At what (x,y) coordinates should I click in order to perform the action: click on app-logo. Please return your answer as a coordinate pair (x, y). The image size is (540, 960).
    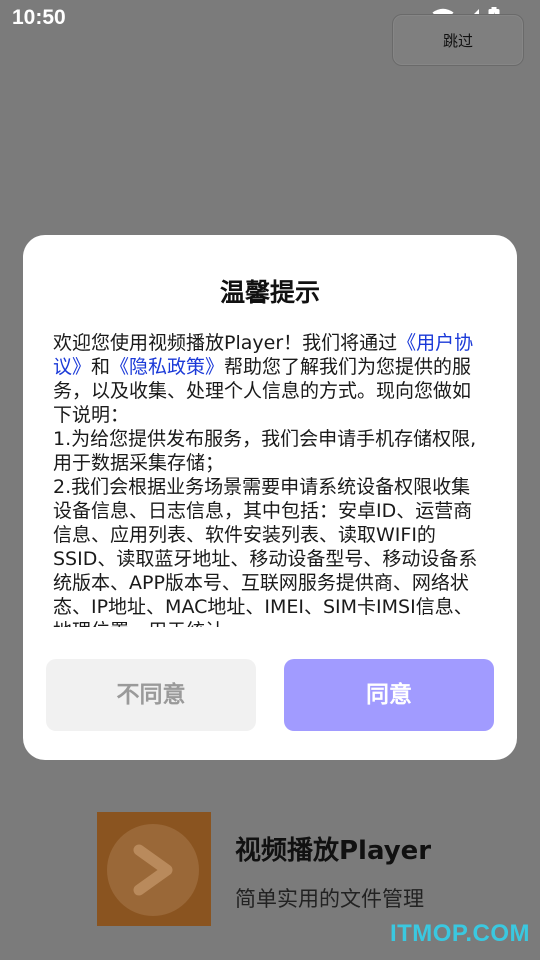
    Looking at the image, I should click on (154, 869).